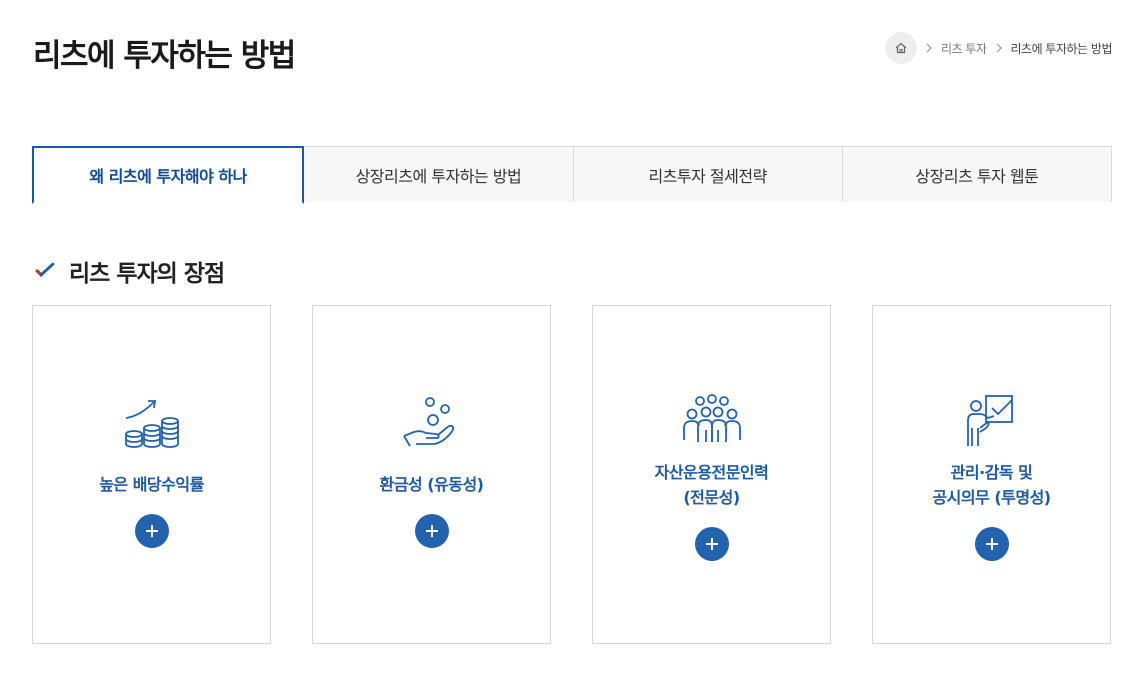  Describe the element at coordinates (151, 426) in the screenshot. I see `coins-growth-icon` at that location.